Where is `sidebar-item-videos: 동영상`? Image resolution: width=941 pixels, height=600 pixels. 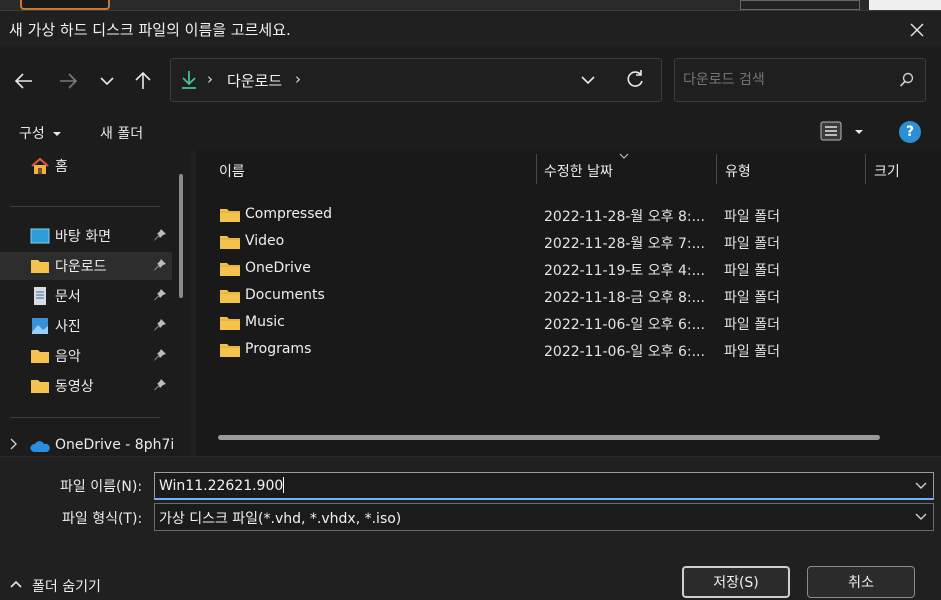
sidebar-item-videos: 동영상 is located at coordinates (86, 386).